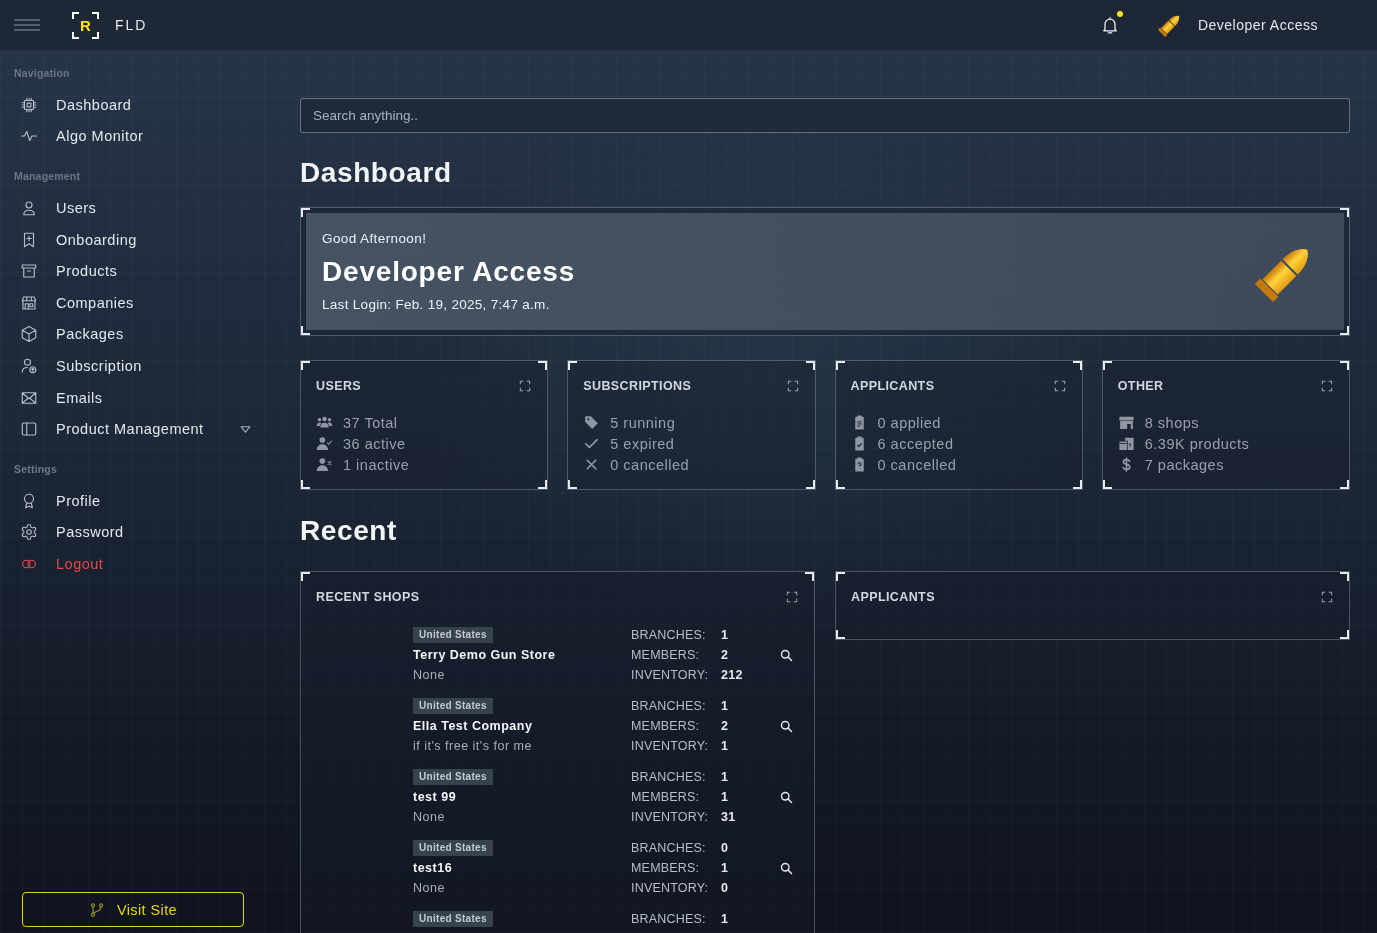 Image resolution: width=1377 pixels, height=933 pixels. Describe the element at coordinates (85, 25) in the screenshot. I see `logo-mark: R` at that location.